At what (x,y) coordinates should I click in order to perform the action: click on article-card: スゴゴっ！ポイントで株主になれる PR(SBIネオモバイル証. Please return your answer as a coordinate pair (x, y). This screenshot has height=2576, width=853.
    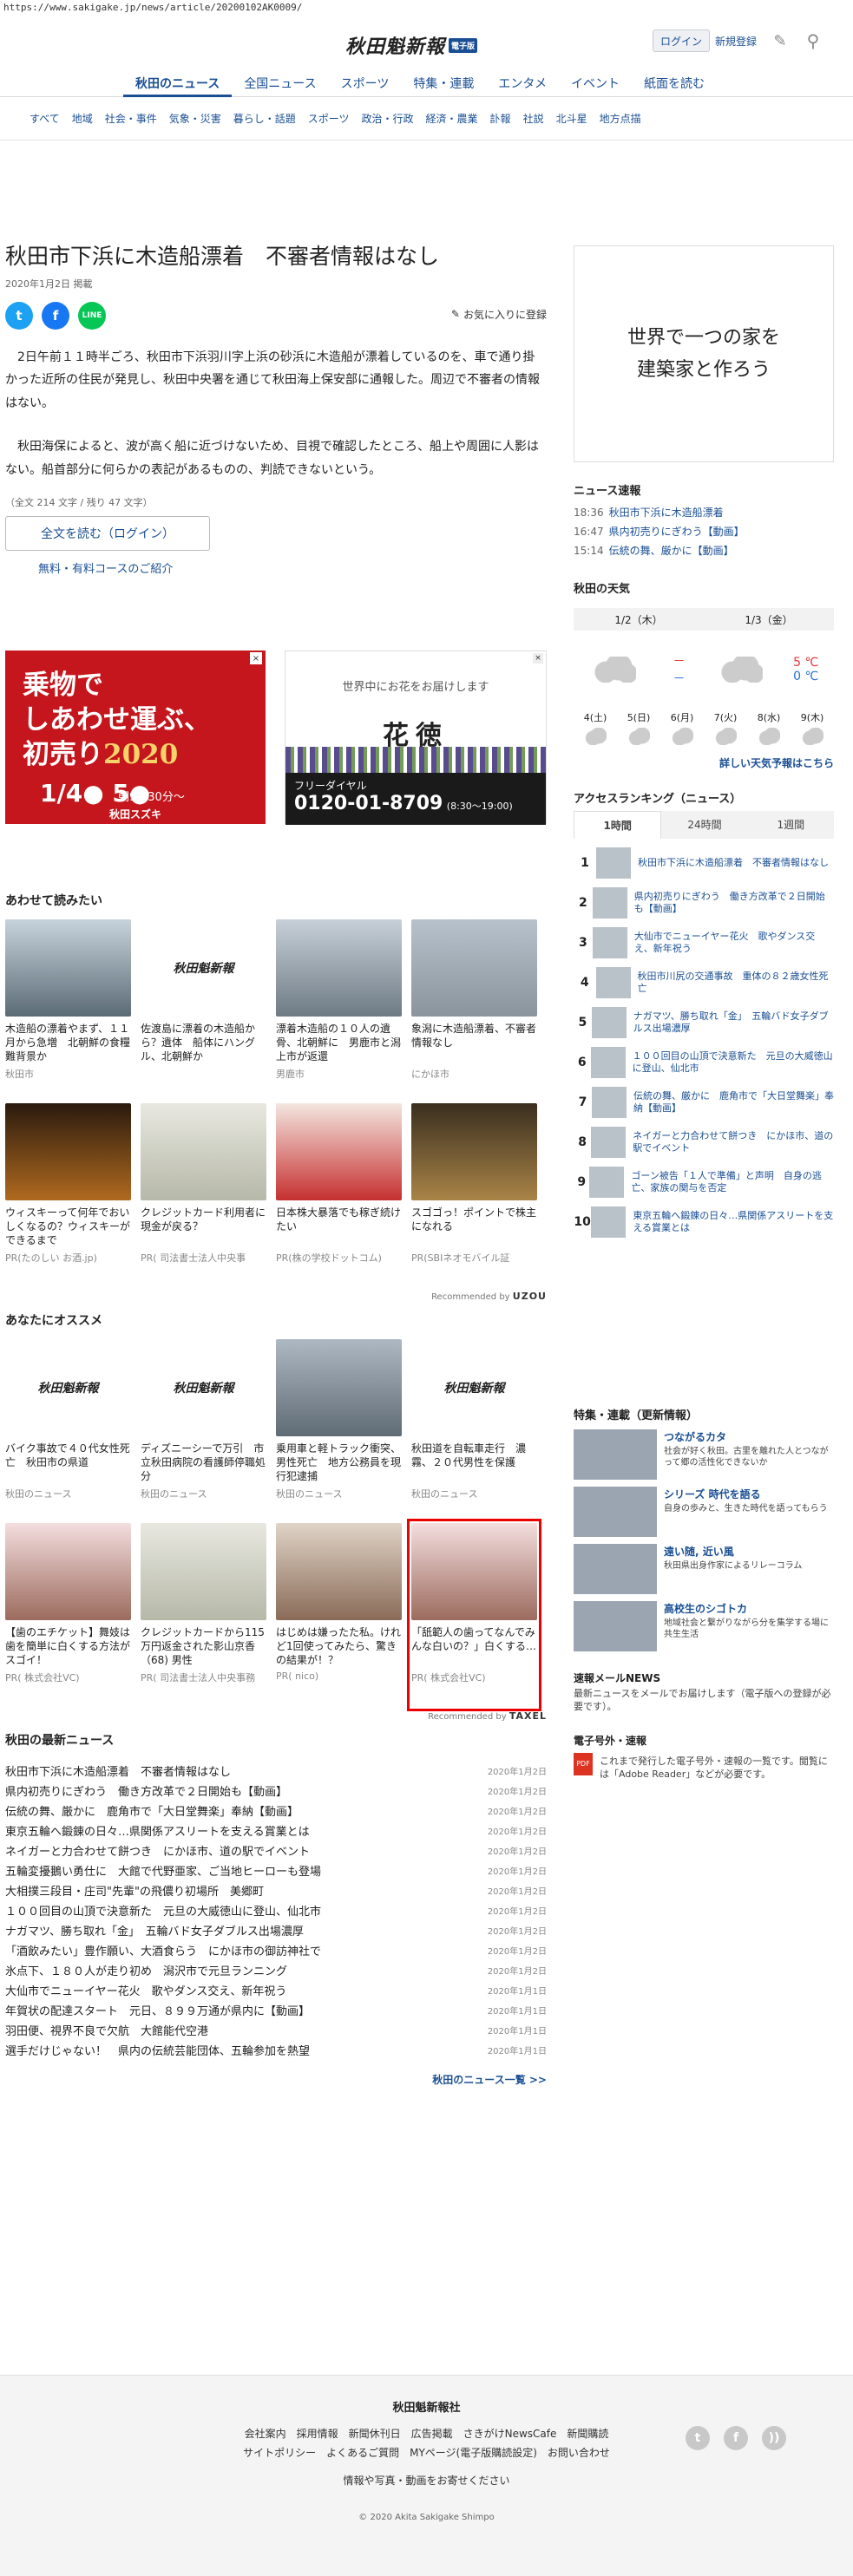
    Looking at the image, I should click on (474, 1195).